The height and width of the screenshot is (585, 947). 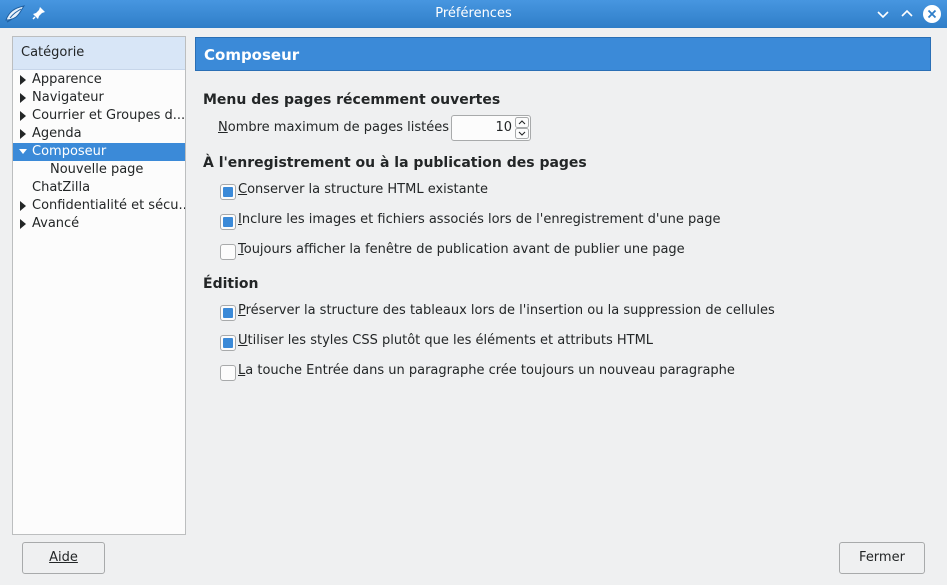 What do you see at coordinates (491, 128) in the screenshot?
I see `max-pages-spinbox: 10` at bounding box center [491, 128].